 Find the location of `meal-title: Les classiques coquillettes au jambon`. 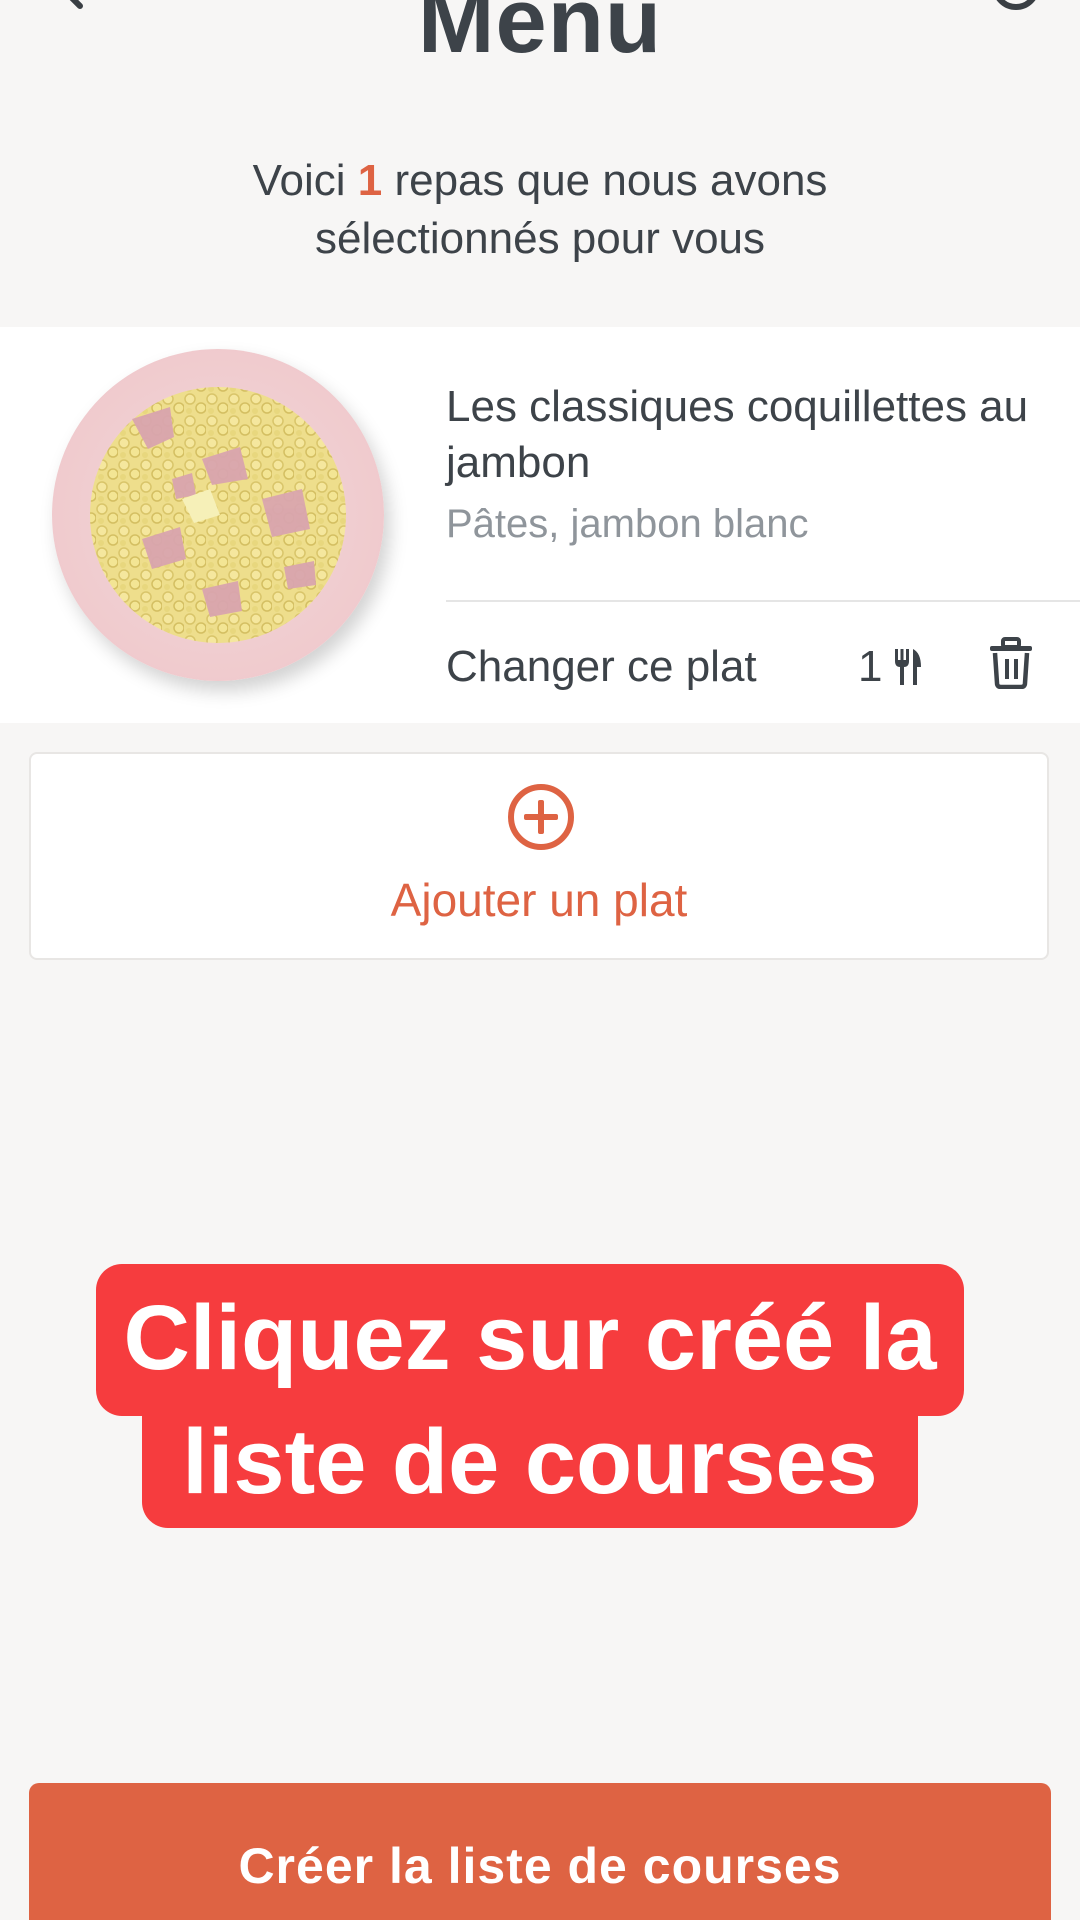

meal-title: Les classiques coquillettes au jambon is located at coordinates (751, 435).